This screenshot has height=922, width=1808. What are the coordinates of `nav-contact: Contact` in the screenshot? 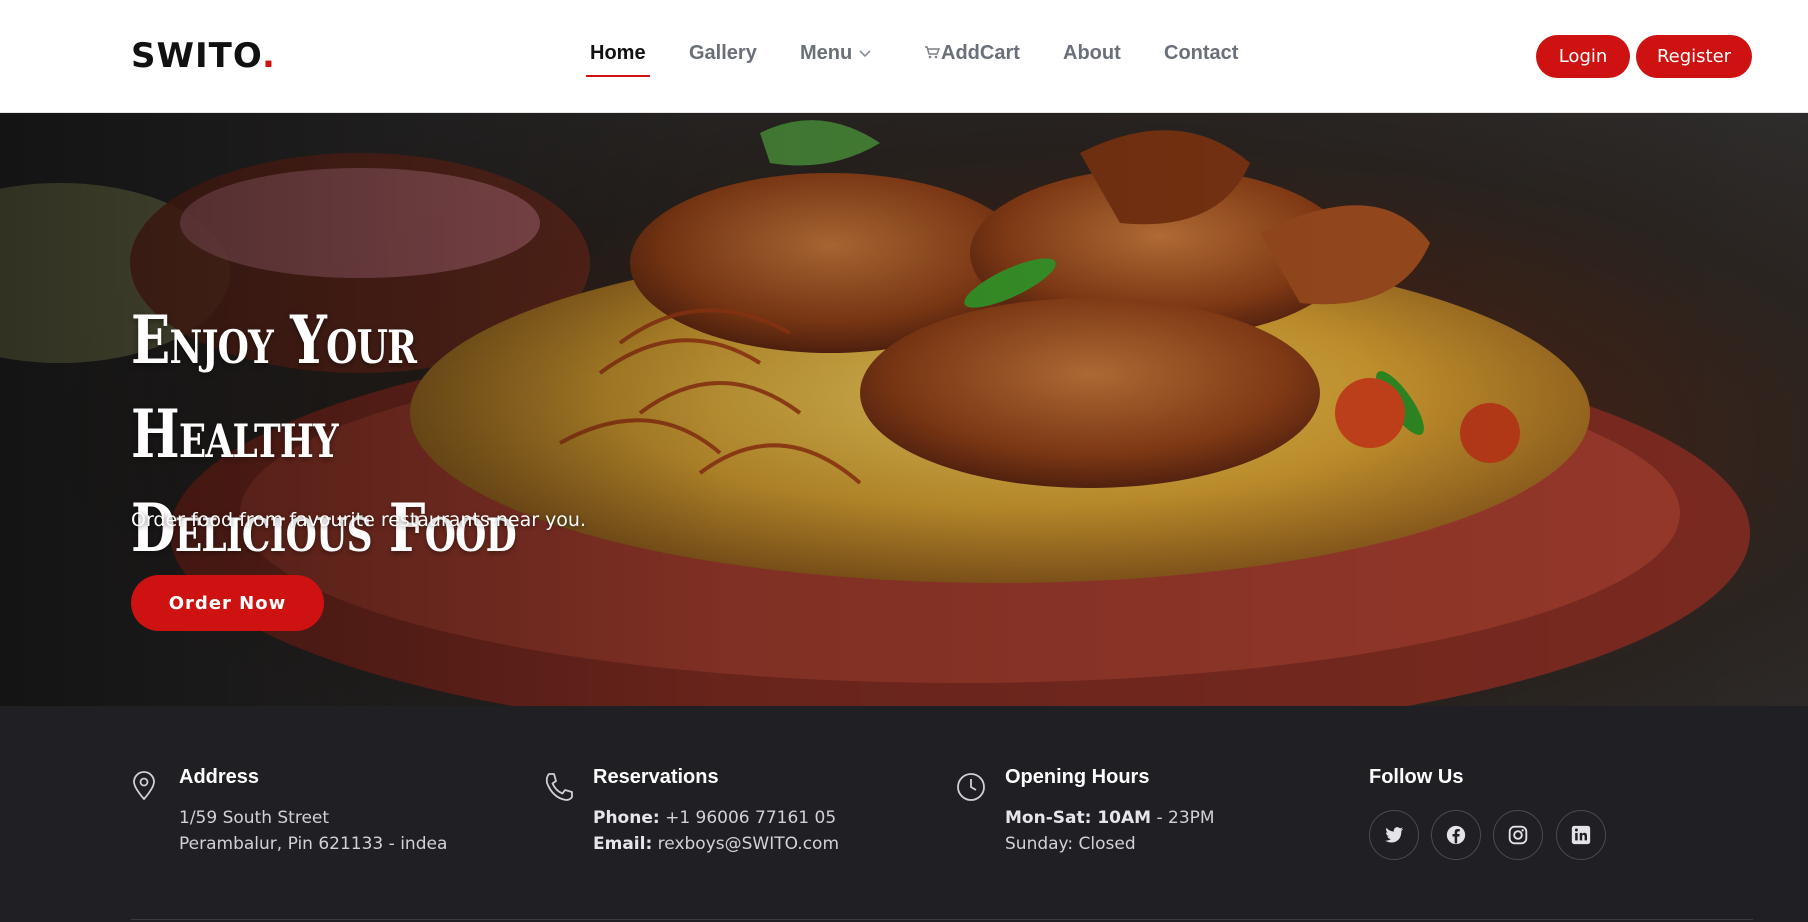 It's located at (1201, 53).